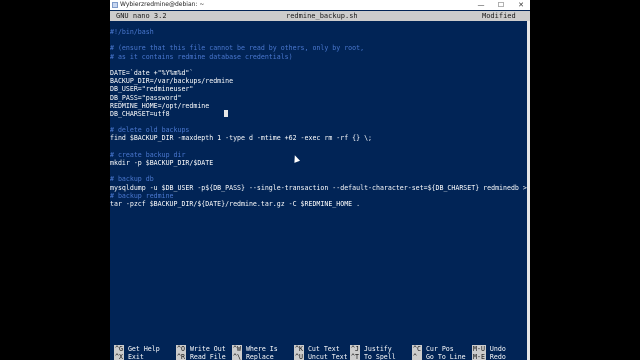  What do you see at coordinates (323, 349) in the screenshot?
I see `help-label: Cut Text` at bounding box center [323, 349].